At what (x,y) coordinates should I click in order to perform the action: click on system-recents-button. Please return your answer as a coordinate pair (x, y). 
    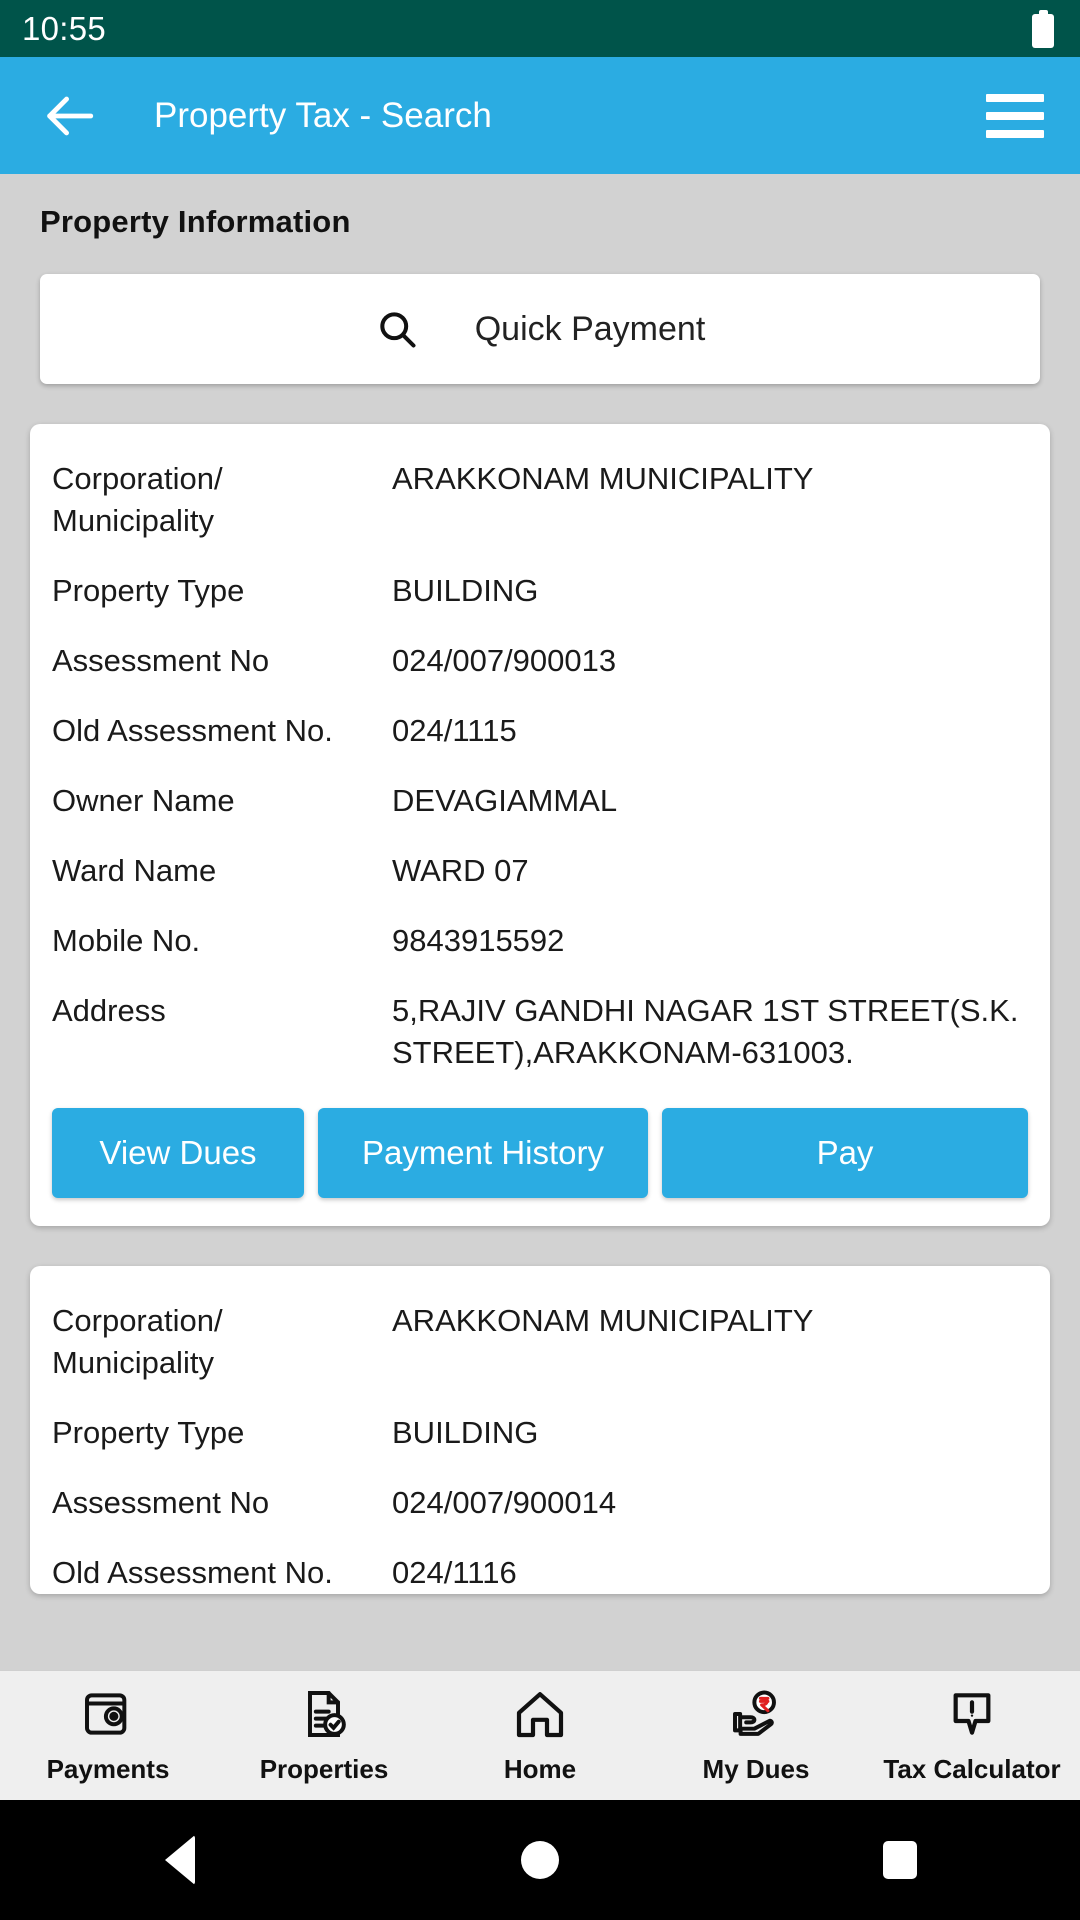
    Looking at the image, I should click on (900, 1860).